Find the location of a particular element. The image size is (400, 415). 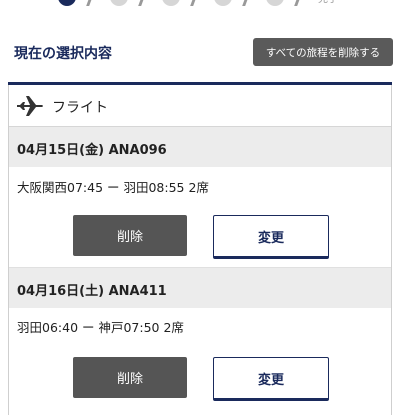

step-complete-label: 完了 is located at coordinates (328, 2).